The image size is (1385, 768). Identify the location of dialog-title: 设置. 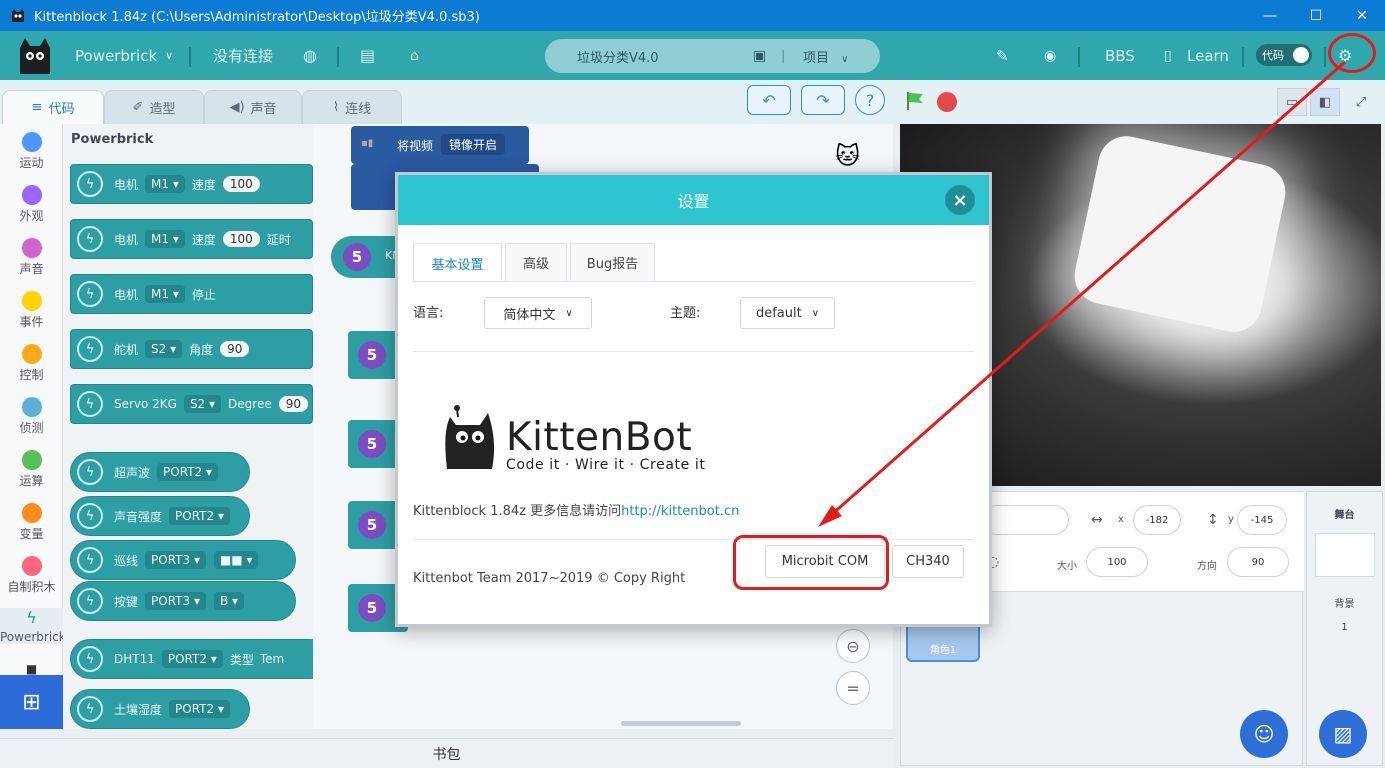
(693, 201).